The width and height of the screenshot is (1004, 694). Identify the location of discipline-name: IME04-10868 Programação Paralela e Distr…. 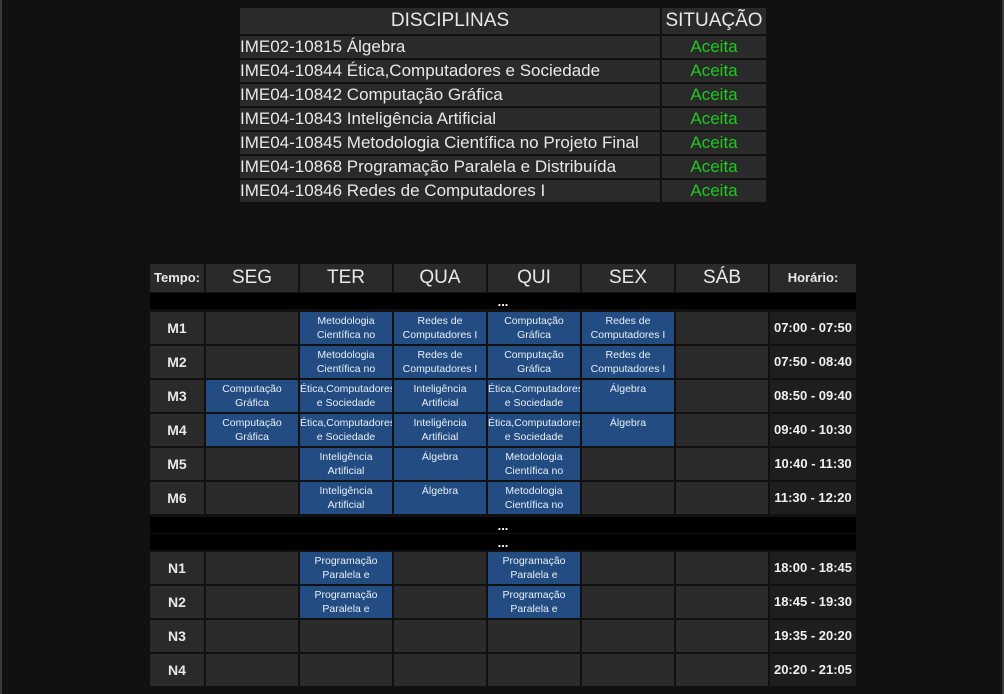
(450, 167).